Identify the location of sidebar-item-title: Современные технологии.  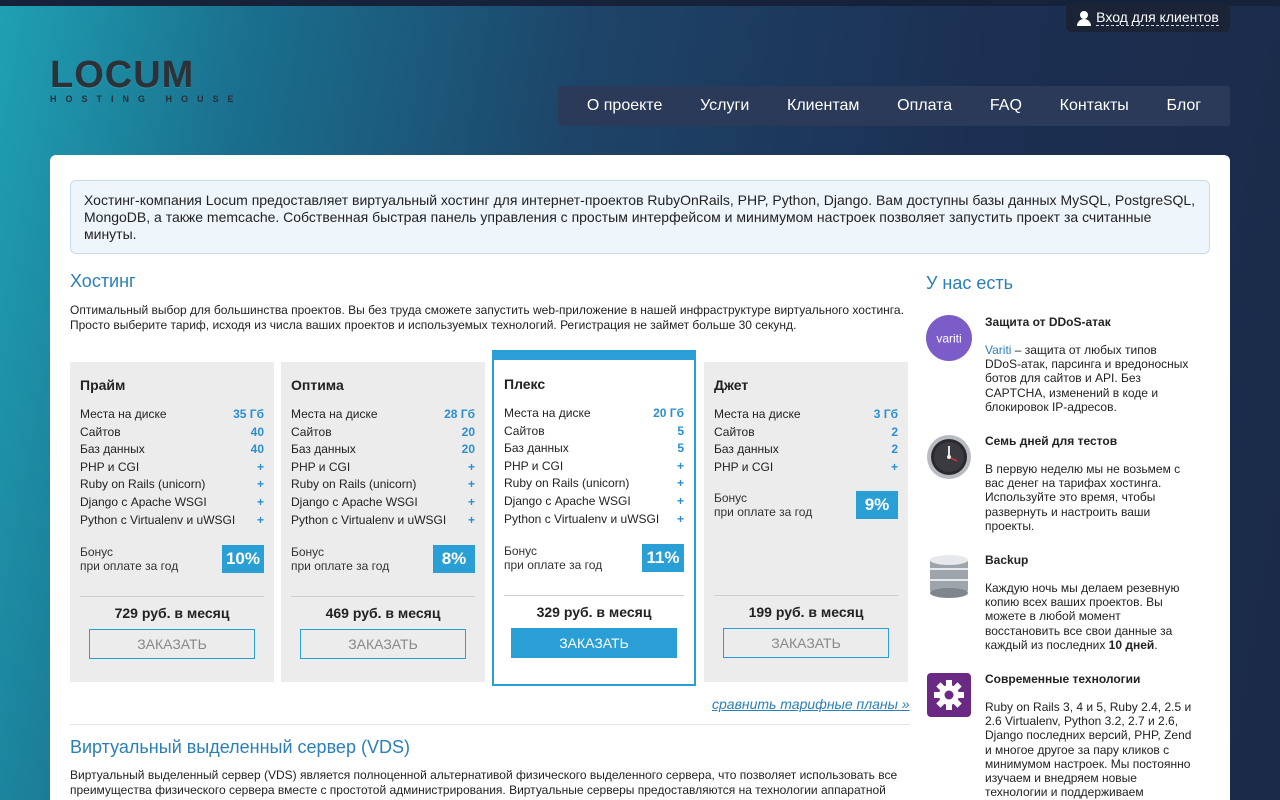
(1063, 679).